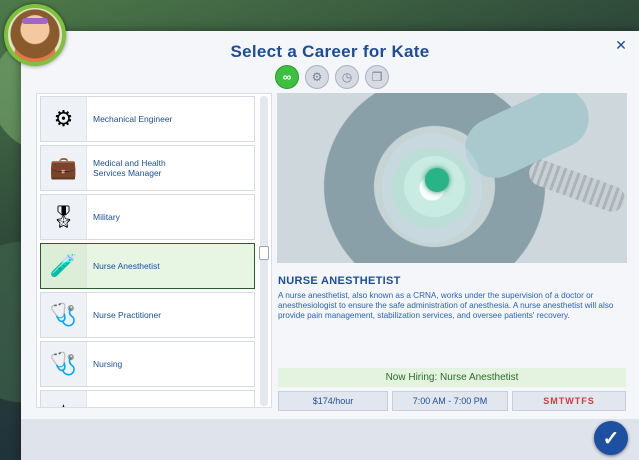  What do you see at coordinates (339, 281) in the screenshot?
I see `career-name-heading: Nurse Anesthetist` at bounding box center [339, 281].